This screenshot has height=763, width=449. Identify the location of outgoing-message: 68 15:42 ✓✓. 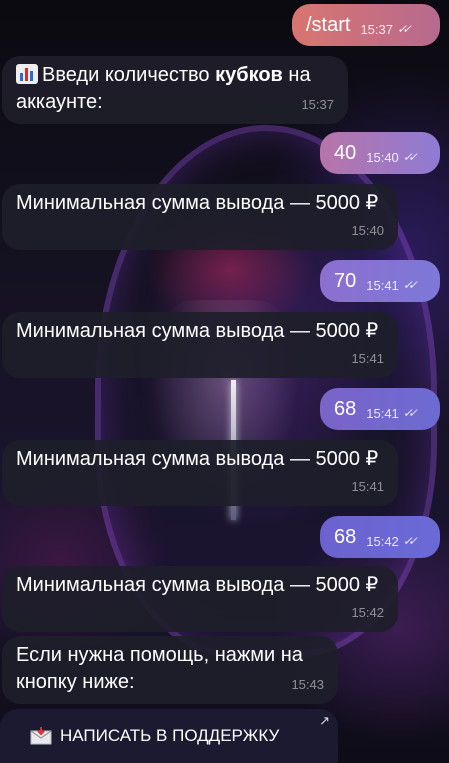
(380, 537).